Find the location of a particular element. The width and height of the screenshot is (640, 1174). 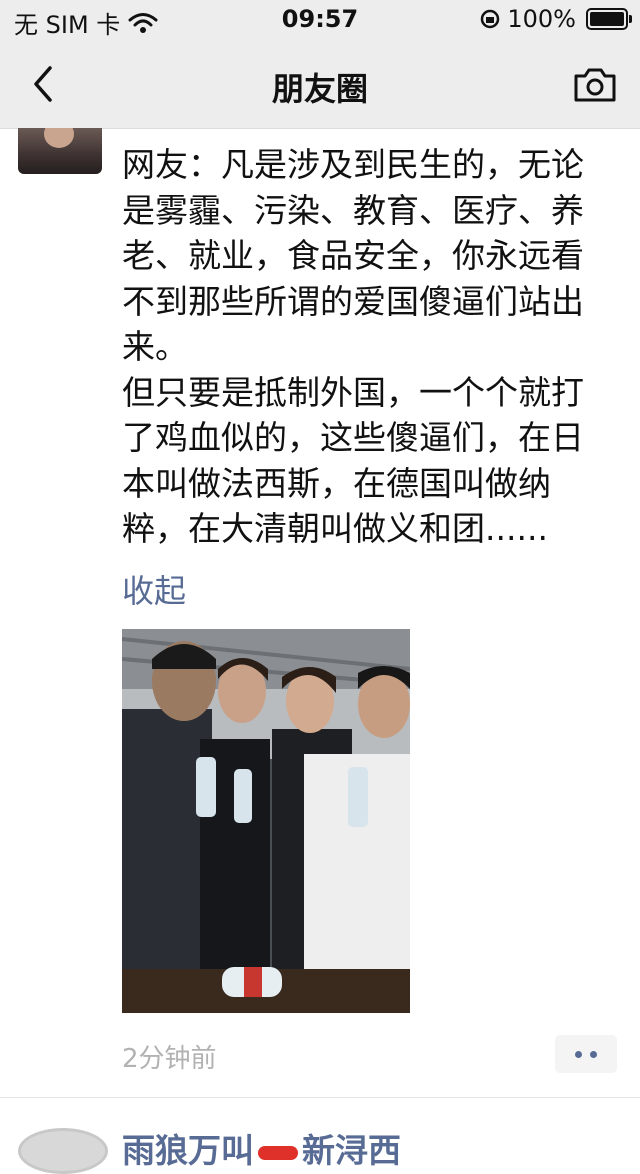

battery-group: 100% is located at coordinates (555, 19).